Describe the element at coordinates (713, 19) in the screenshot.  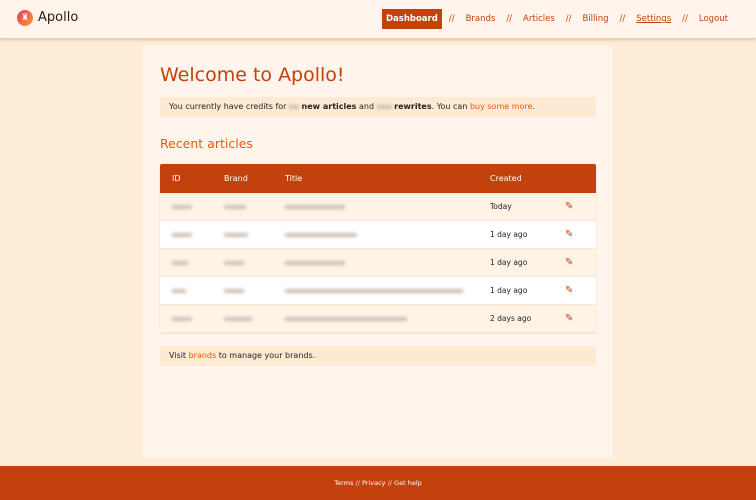
I see `nav-logout: Logout` at that location.